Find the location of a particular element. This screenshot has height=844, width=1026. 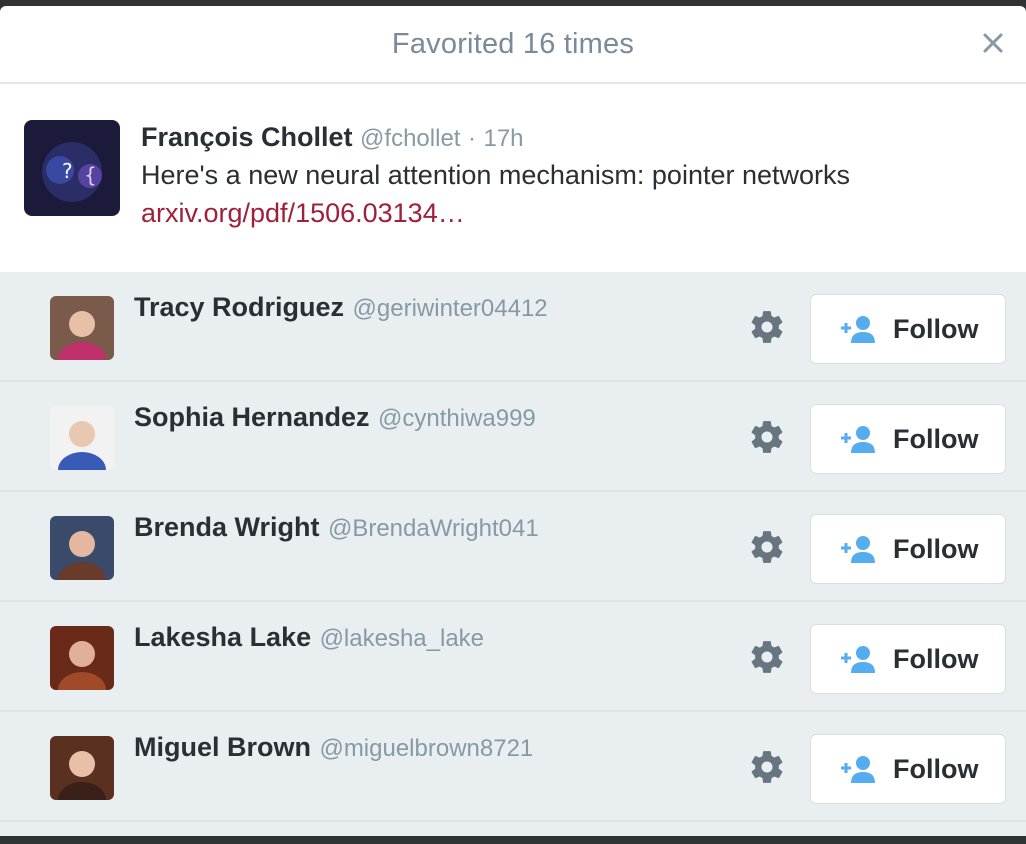

user-info: Sophia Hernandez @cynthiwa999 is located at coordinates (335, 417).